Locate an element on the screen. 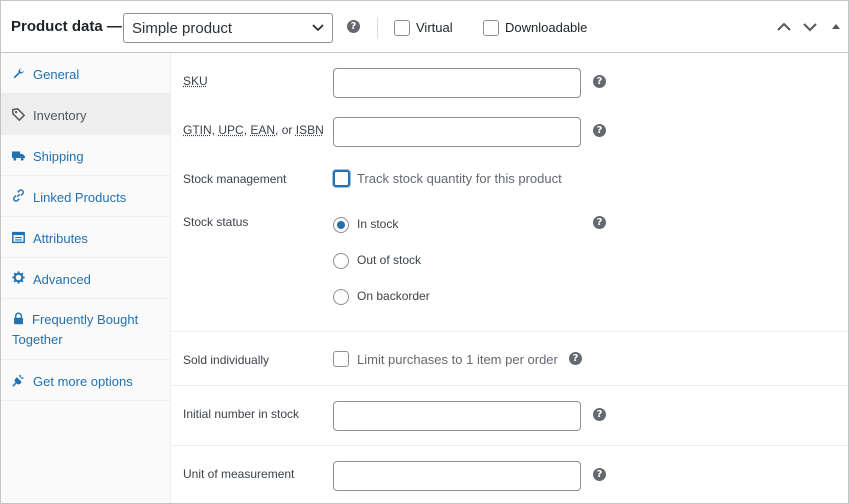 This screenshot has height=504, width=849. product-type-value: Simple product is located at coordinates (182, 28).